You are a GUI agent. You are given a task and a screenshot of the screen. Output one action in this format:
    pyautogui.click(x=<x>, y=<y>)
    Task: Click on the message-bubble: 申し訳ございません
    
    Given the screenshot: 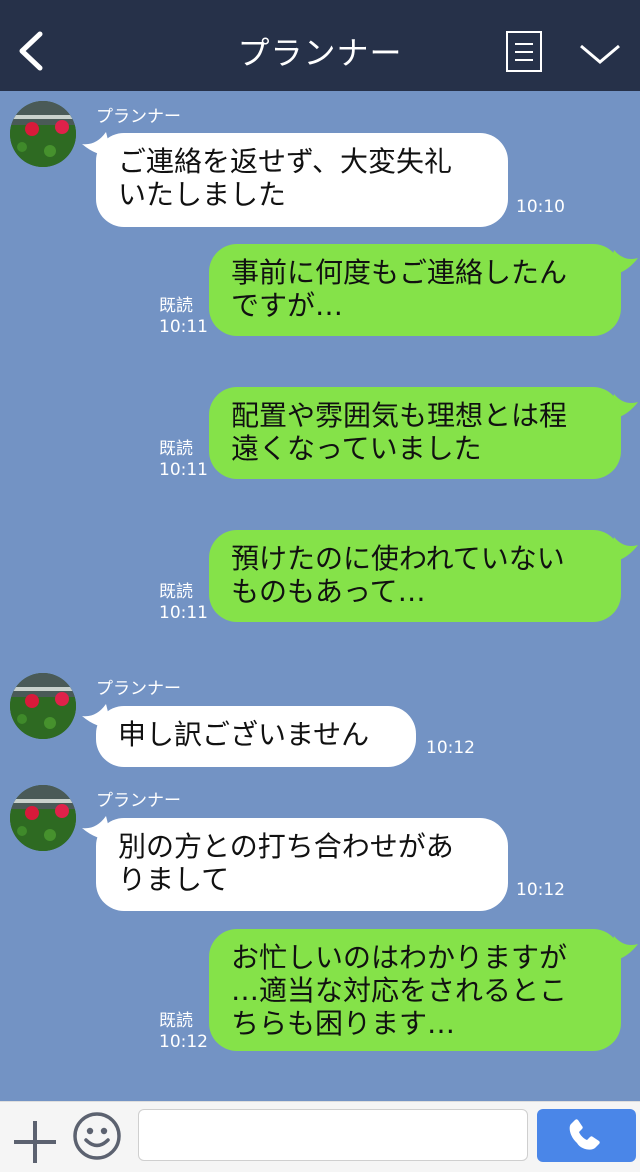 What is the action you would take?
    pyautogui.click(x=256, y=736)
    